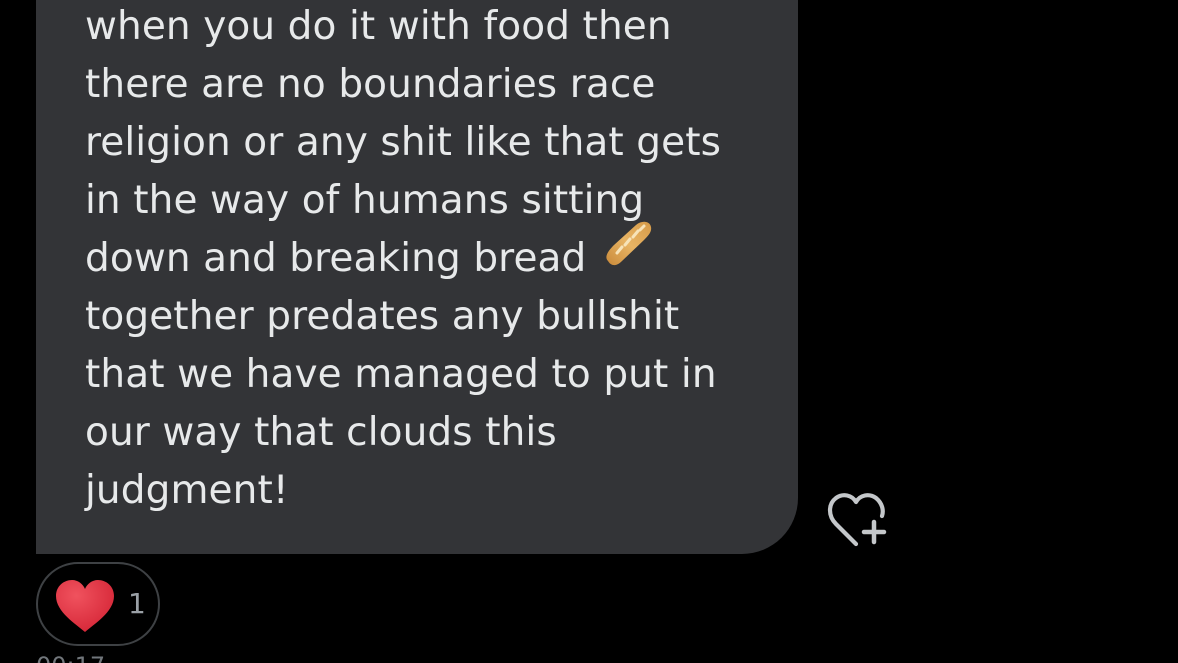  I want to click on red-heart-icon, so click(85, 609).